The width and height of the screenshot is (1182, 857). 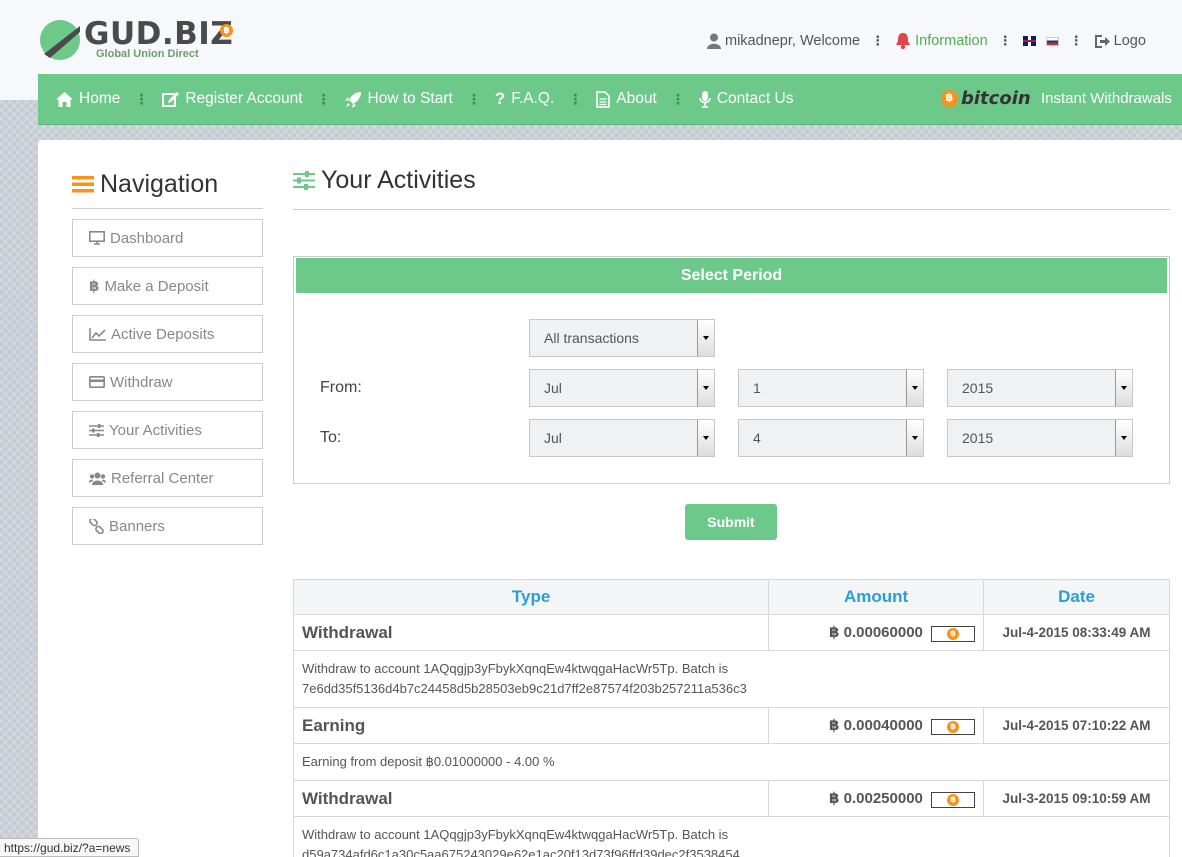 I want to click on home-icon, so click(x=64, y=99).